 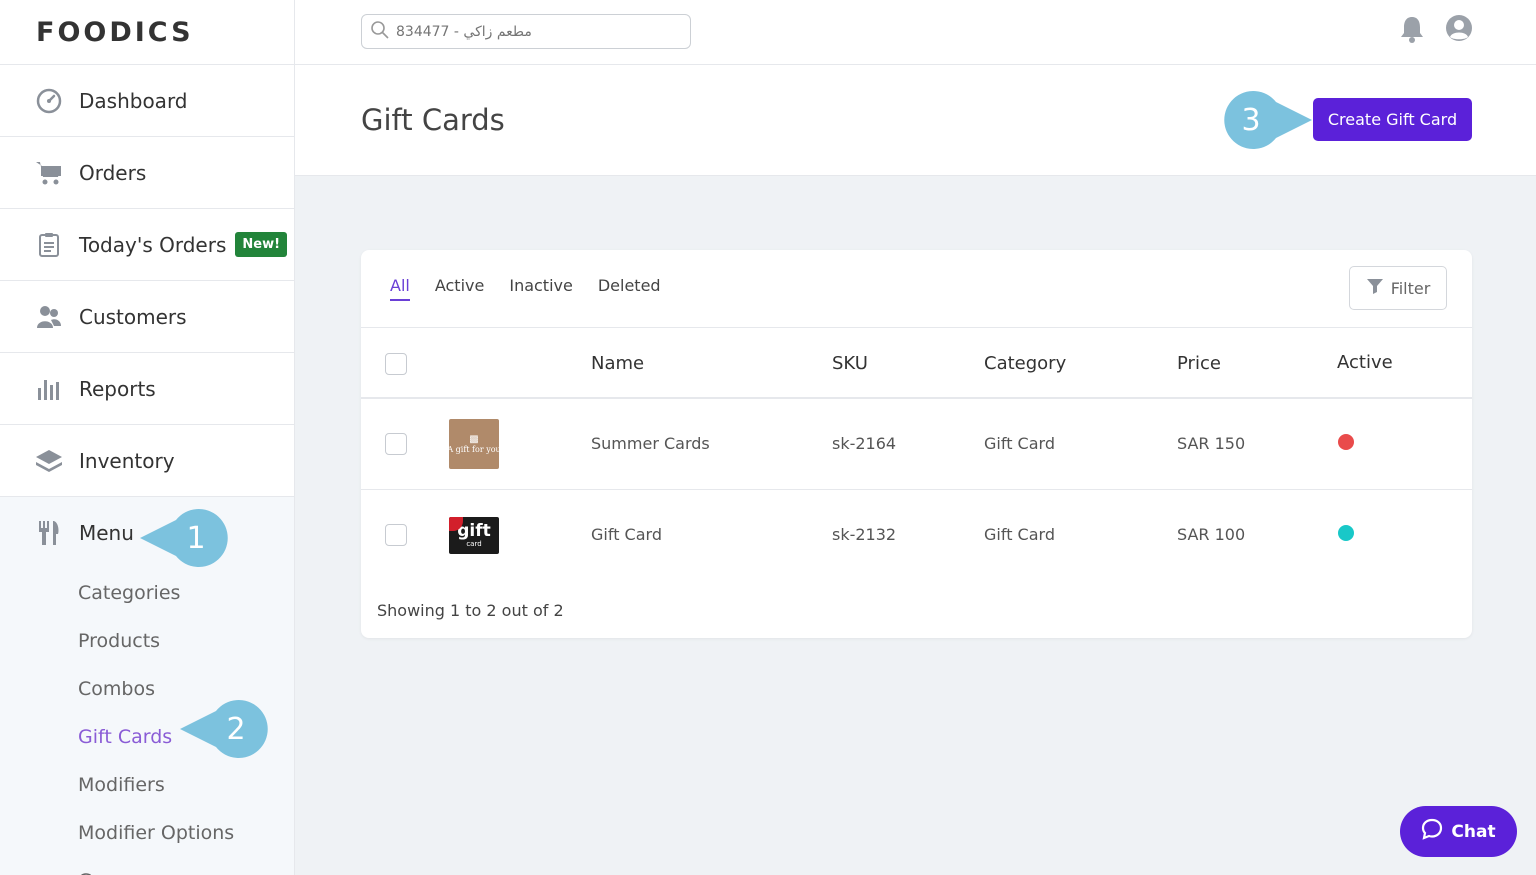 I want to click on sidebar-item-label: Today's Orders, so click(x=153, y=244).